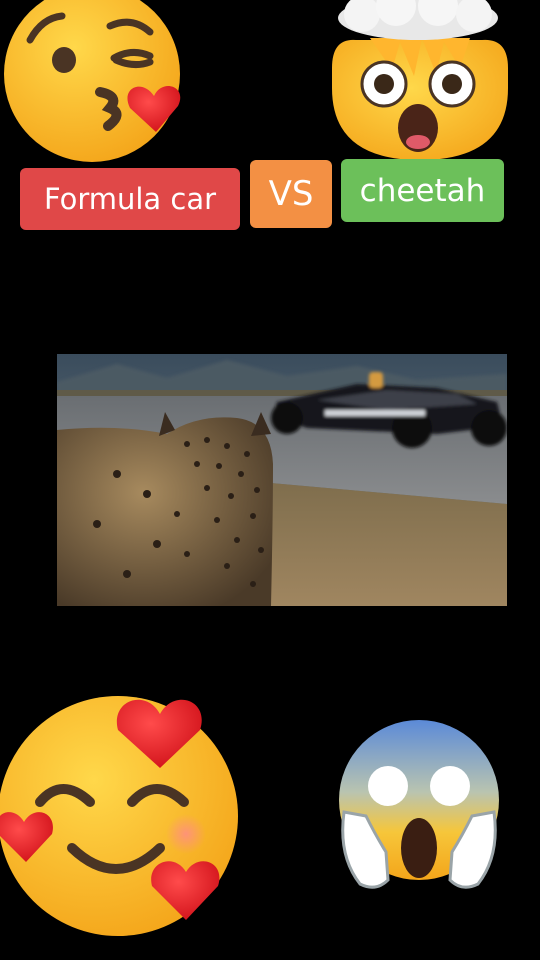  I want to click on formula-car-label-text: Formula car, so click(130, 199).